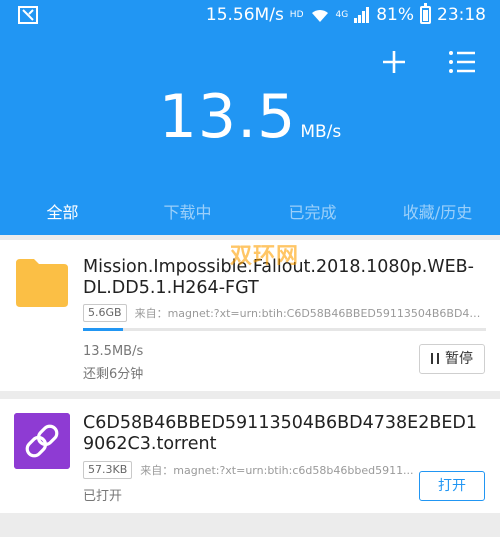 The image size is (500, 537). I want to click on tab-bar: 全部 下载中 已完成 收藏/历史, so click(250, 218).